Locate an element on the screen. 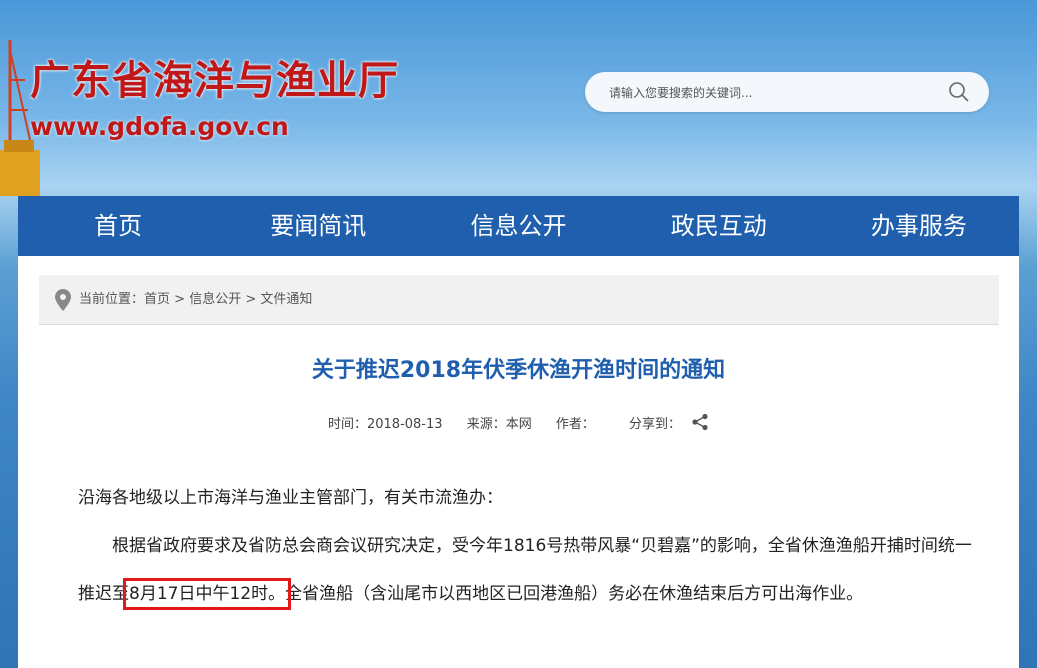  article-meta: 时间：2018-08-13 来源：本网 作者： 分享到： is located at coordinates (518, 422).